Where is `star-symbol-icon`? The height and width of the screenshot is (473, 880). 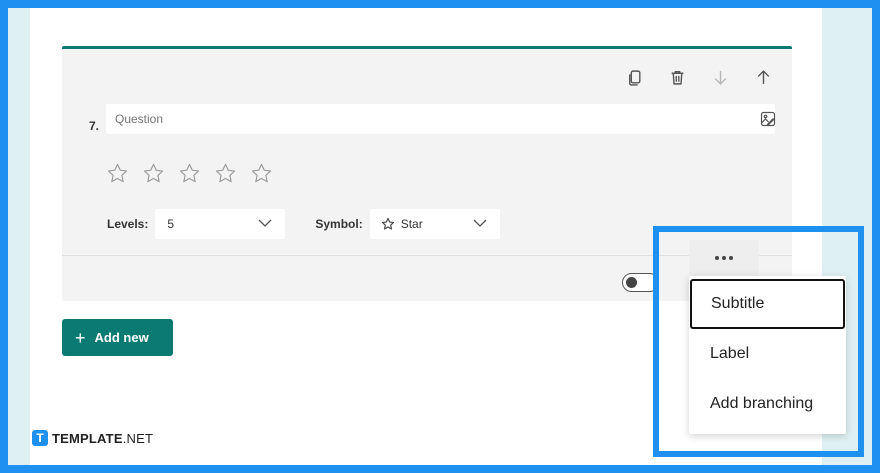
star-symbol-icon is located at coordinates (388, 224).